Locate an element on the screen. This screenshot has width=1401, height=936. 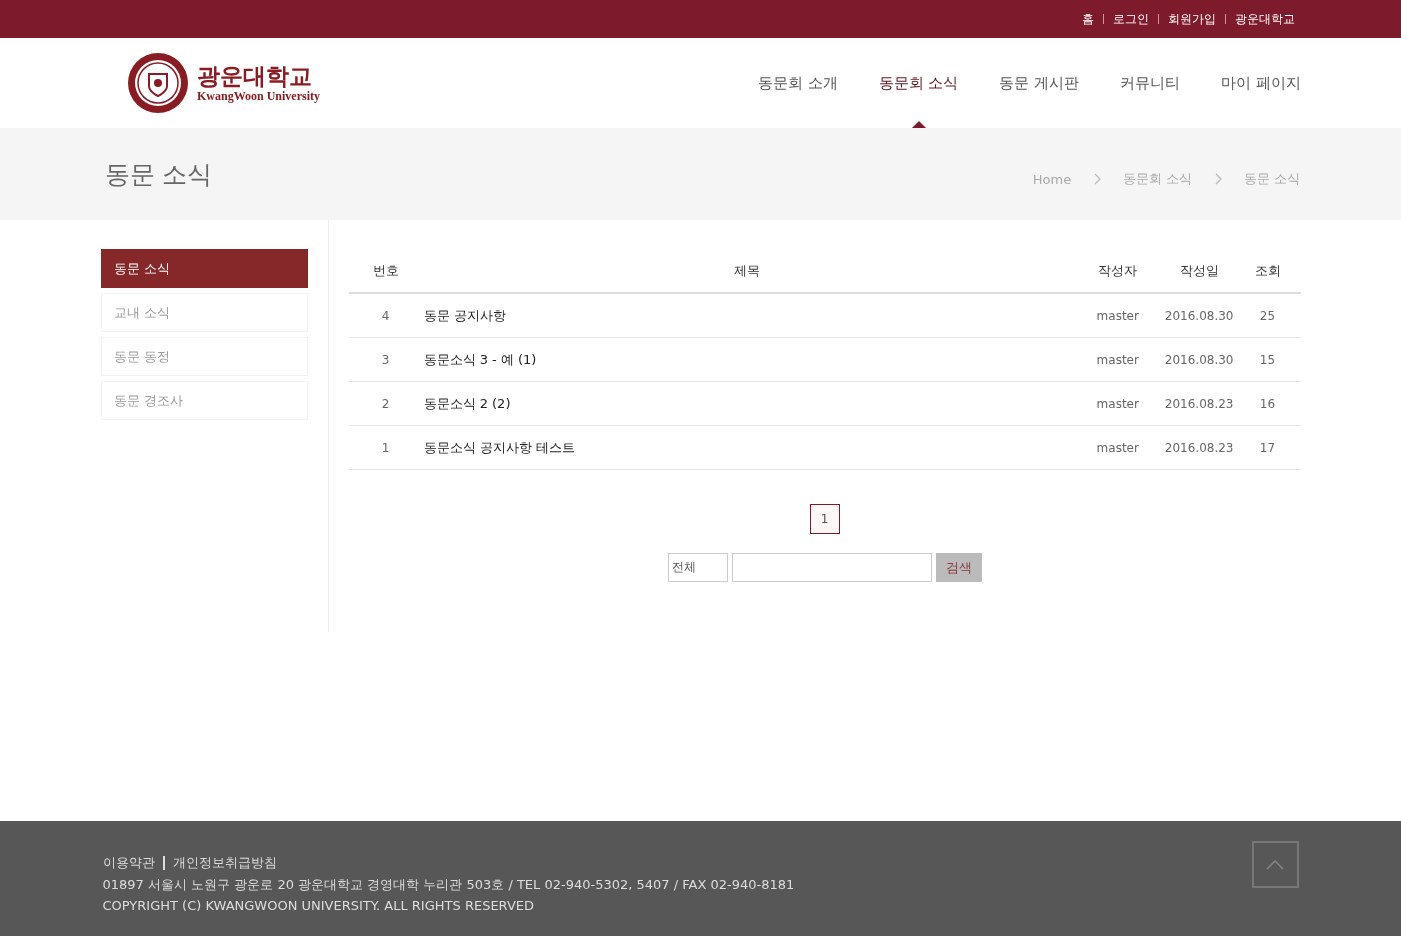
nav-tab: 커뮤니티 is located at coordinates (1150, 83).